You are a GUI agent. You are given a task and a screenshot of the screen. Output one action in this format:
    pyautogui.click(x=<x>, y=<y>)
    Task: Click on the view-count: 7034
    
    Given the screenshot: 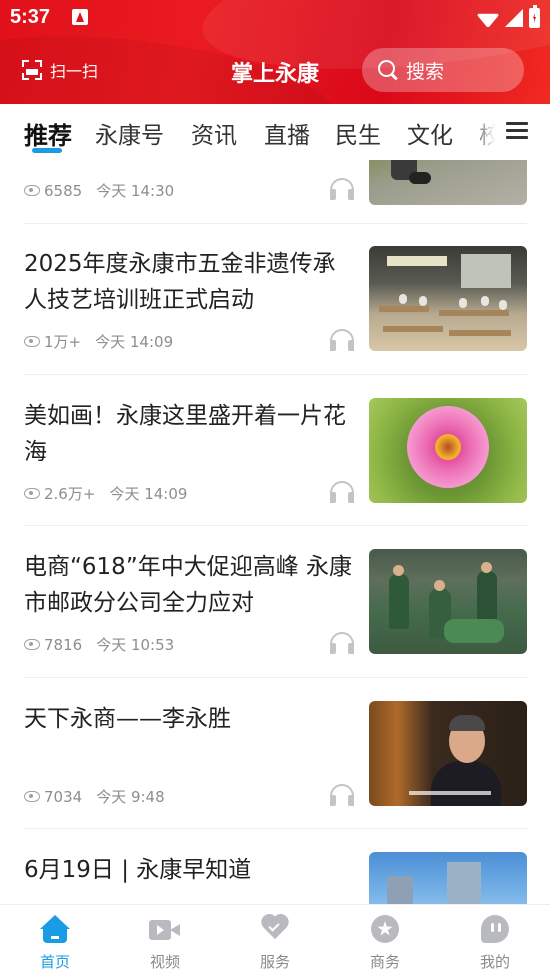 What is the action you would take?
    pyautogui.click(x=63, y=796)
    